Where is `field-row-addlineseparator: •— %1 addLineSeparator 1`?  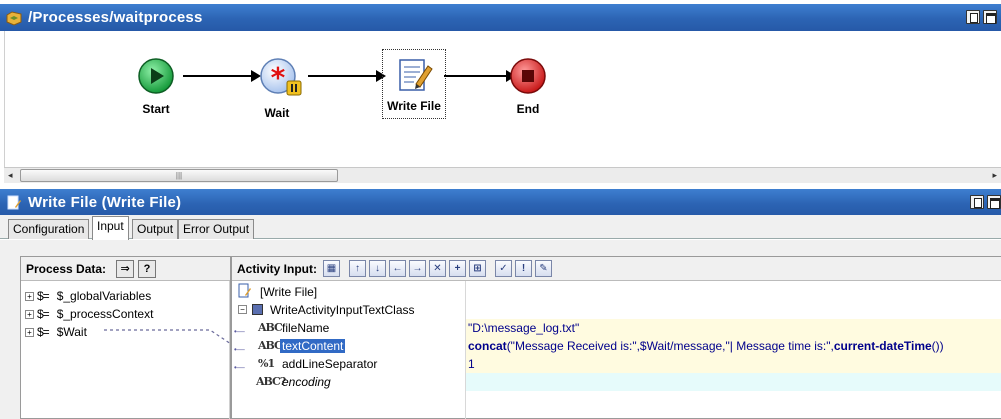
field-row-addlineseparator: •— %1 addLineSeparator 1 is located at coordinates (616, 364).